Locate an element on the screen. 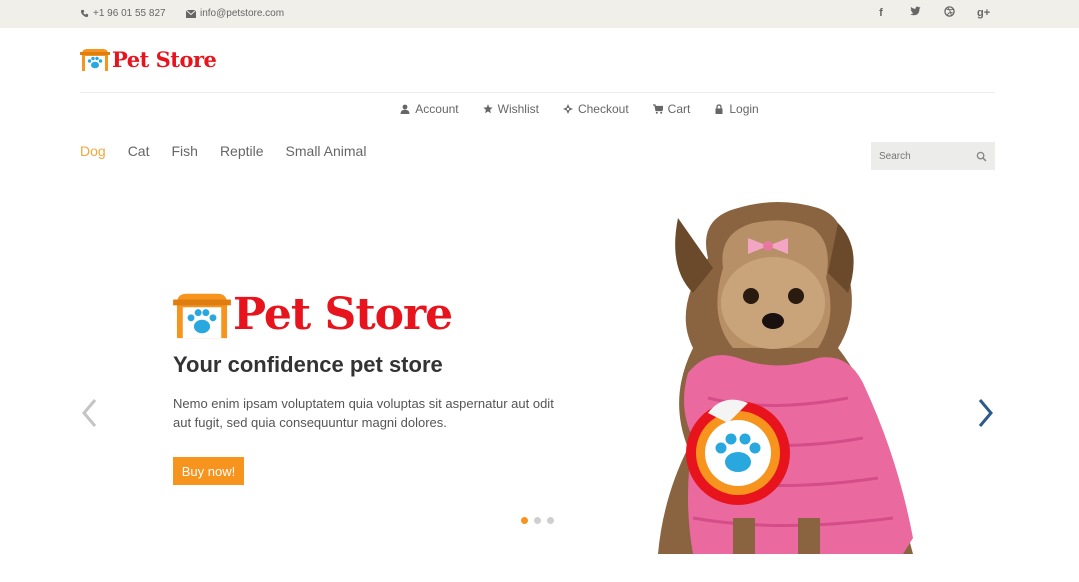  account-link: Account is located at coordinates (429, 109).